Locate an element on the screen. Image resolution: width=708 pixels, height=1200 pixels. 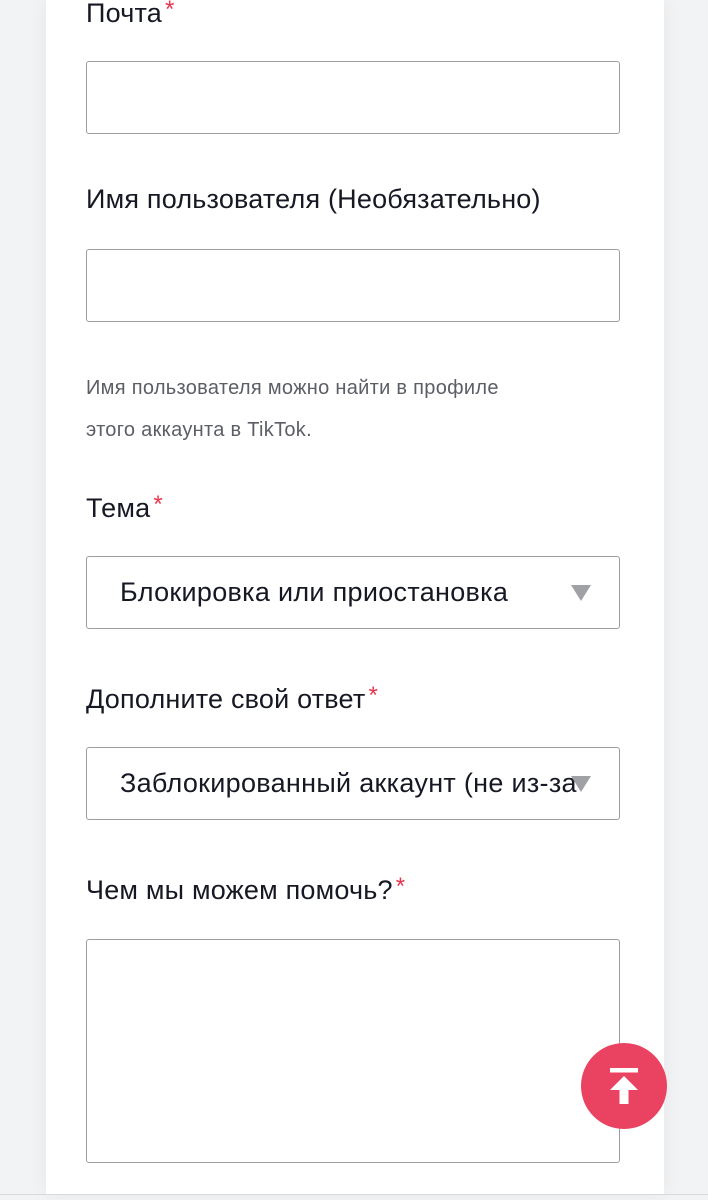
email-field-wrapper is located at coordinates (353, 97).